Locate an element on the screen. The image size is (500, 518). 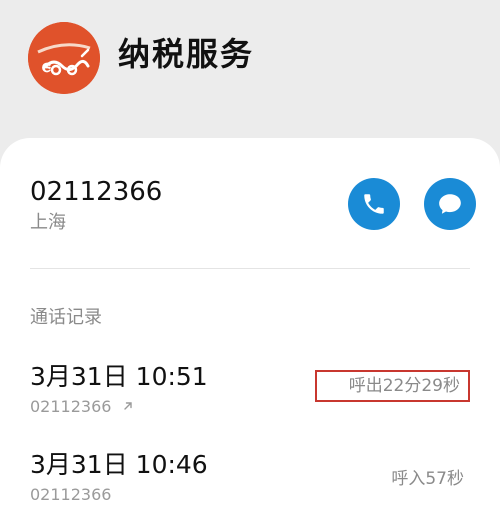
tax-service-logo: ⲉ is located at coordinates (64, 58).